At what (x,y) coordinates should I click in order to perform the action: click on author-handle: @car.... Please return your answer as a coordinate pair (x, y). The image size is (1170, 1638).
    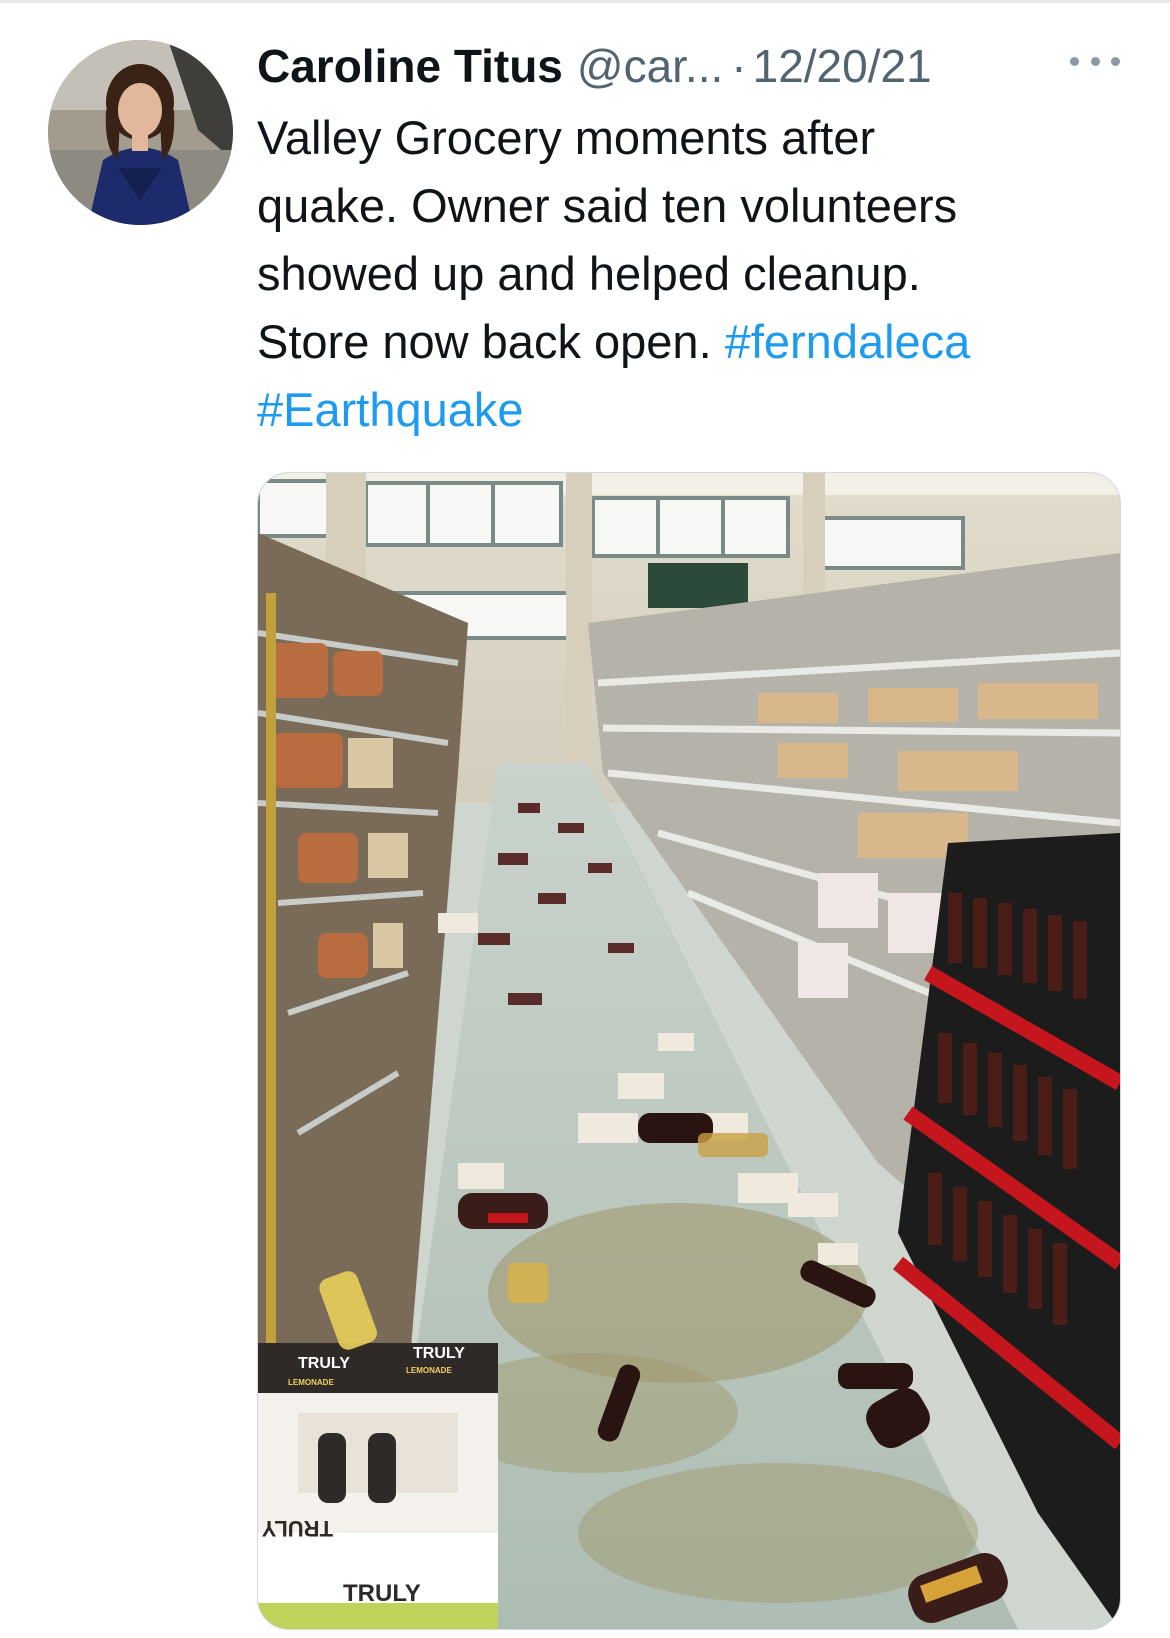
    Looking at the image, I should click on (650, 66).